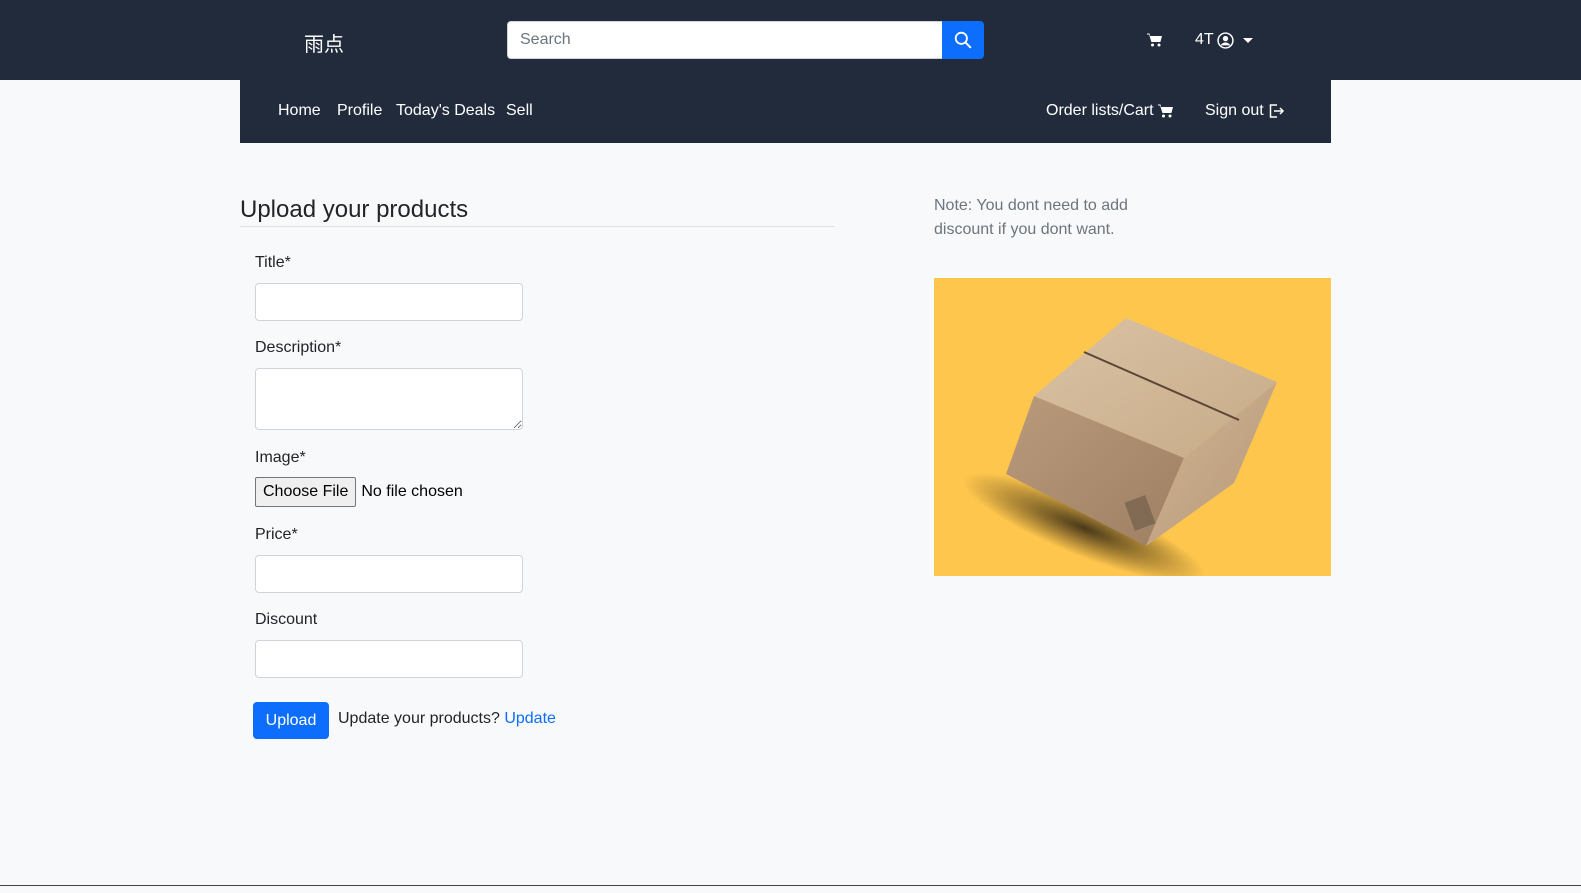 This screenshot has width=1581, height=893. I want to click on description-textarea, so click(389, 399).